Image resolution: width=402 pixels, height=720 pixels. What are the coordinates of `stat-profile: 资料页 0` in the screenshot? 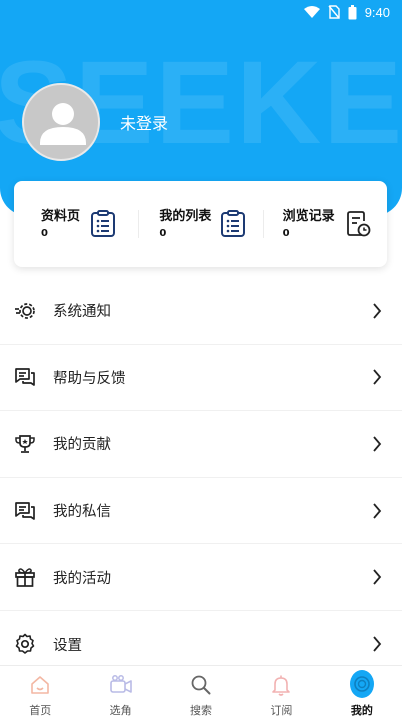 It's located at (76, 224).